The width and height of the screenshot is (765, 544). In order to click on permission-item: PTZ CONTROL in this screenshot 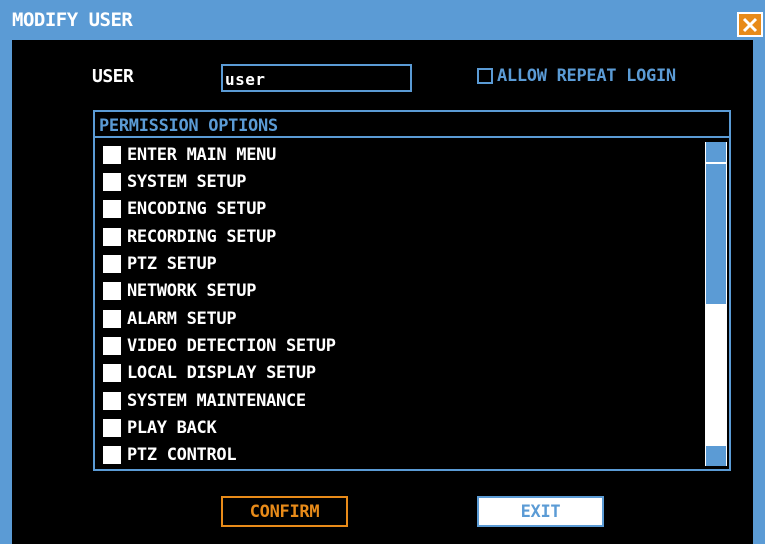, I will do `click(170, 455)`.